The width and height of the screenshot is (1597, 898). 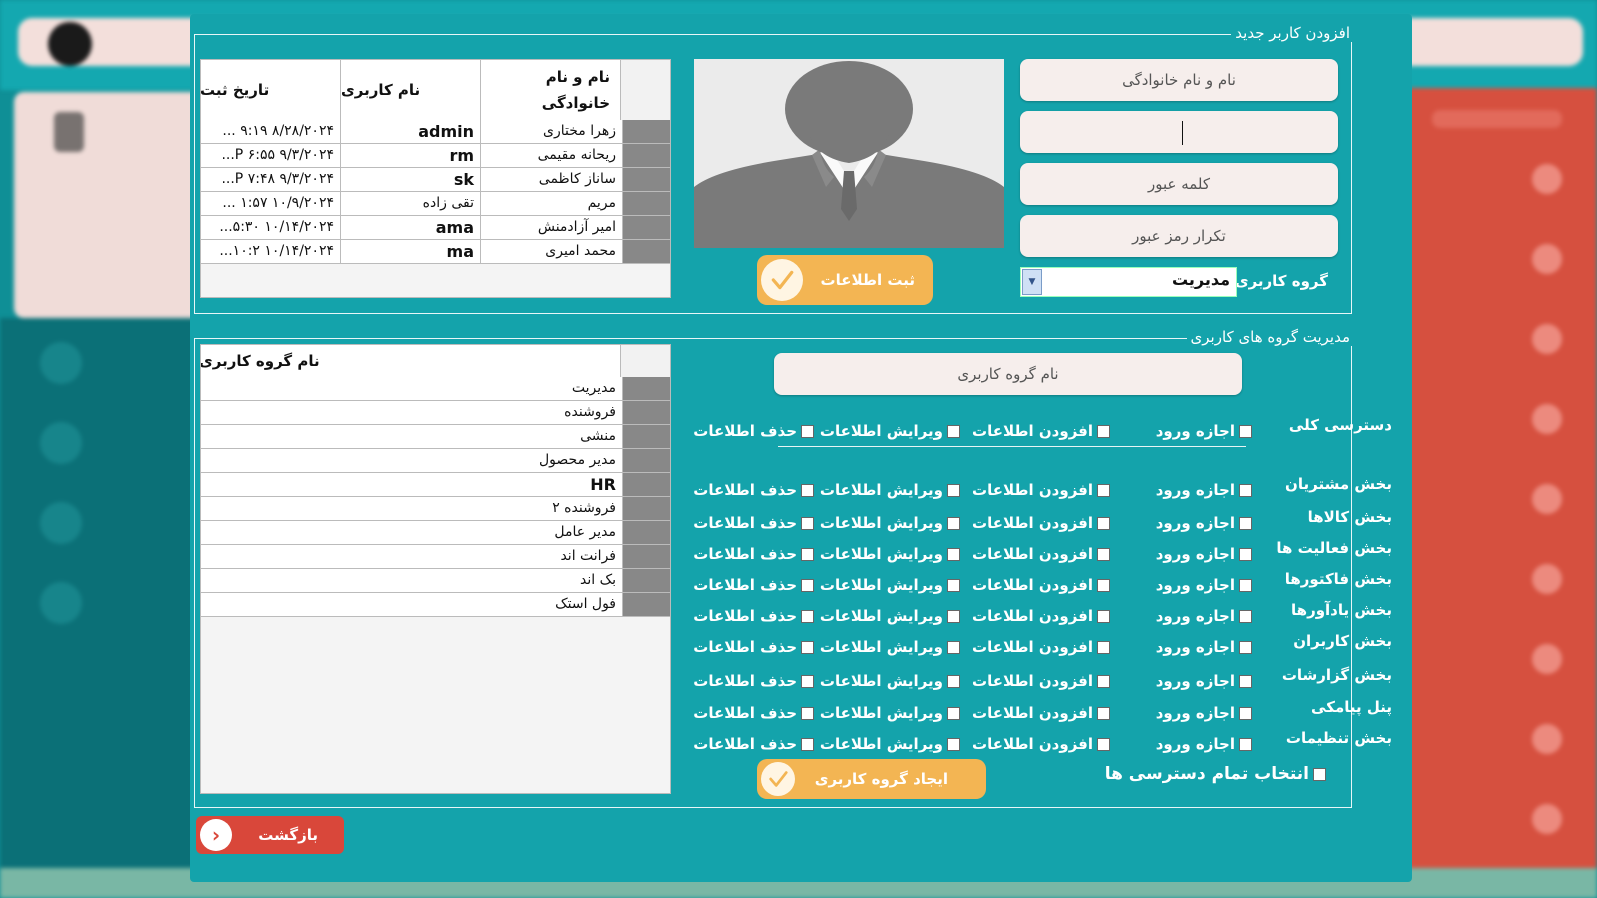 What do you see at coordinates (1008, 374) in the screenshot?
I see `group-name-field: نام گروه کاربری` at bounding box center [1008, 374].